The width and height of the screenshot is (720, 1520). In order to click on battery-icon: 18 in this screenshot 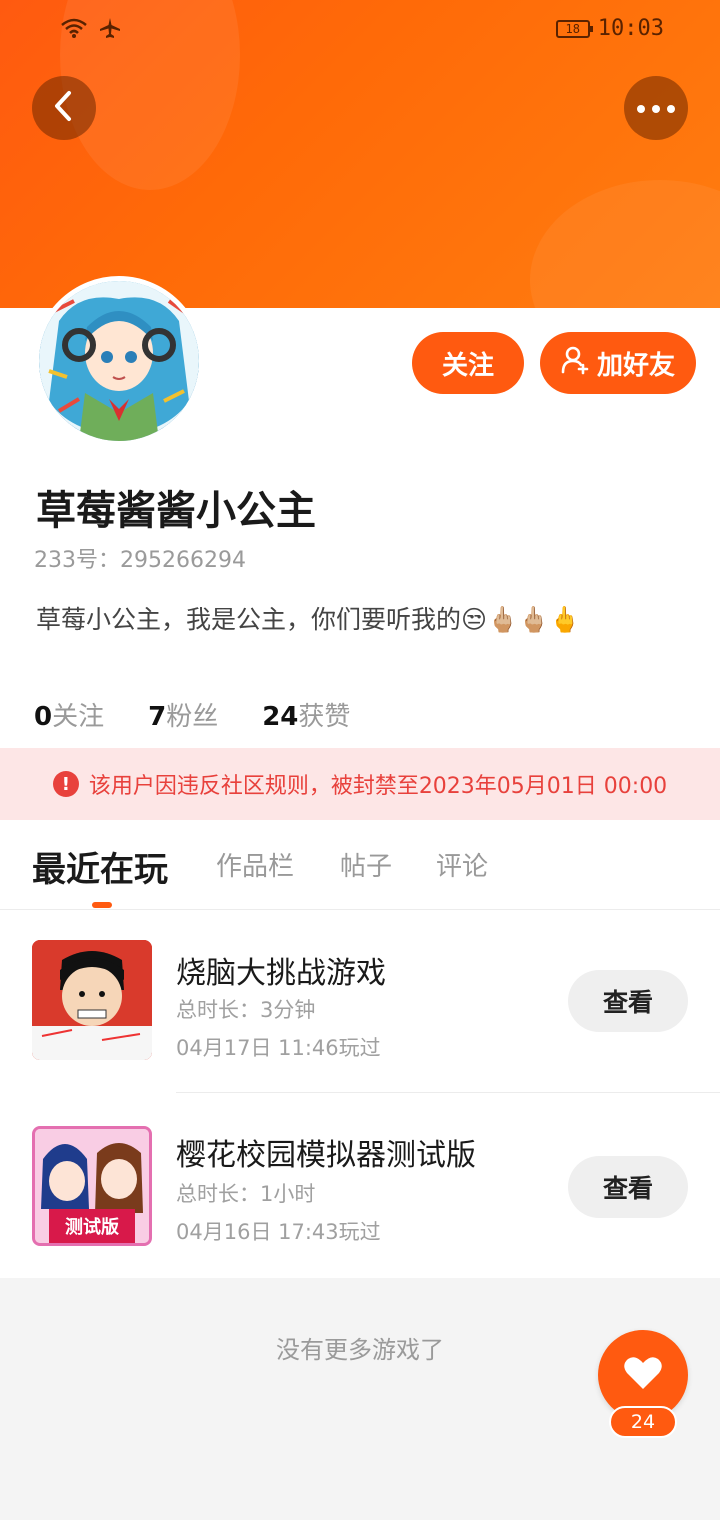, I will do `click(574, 28)`.